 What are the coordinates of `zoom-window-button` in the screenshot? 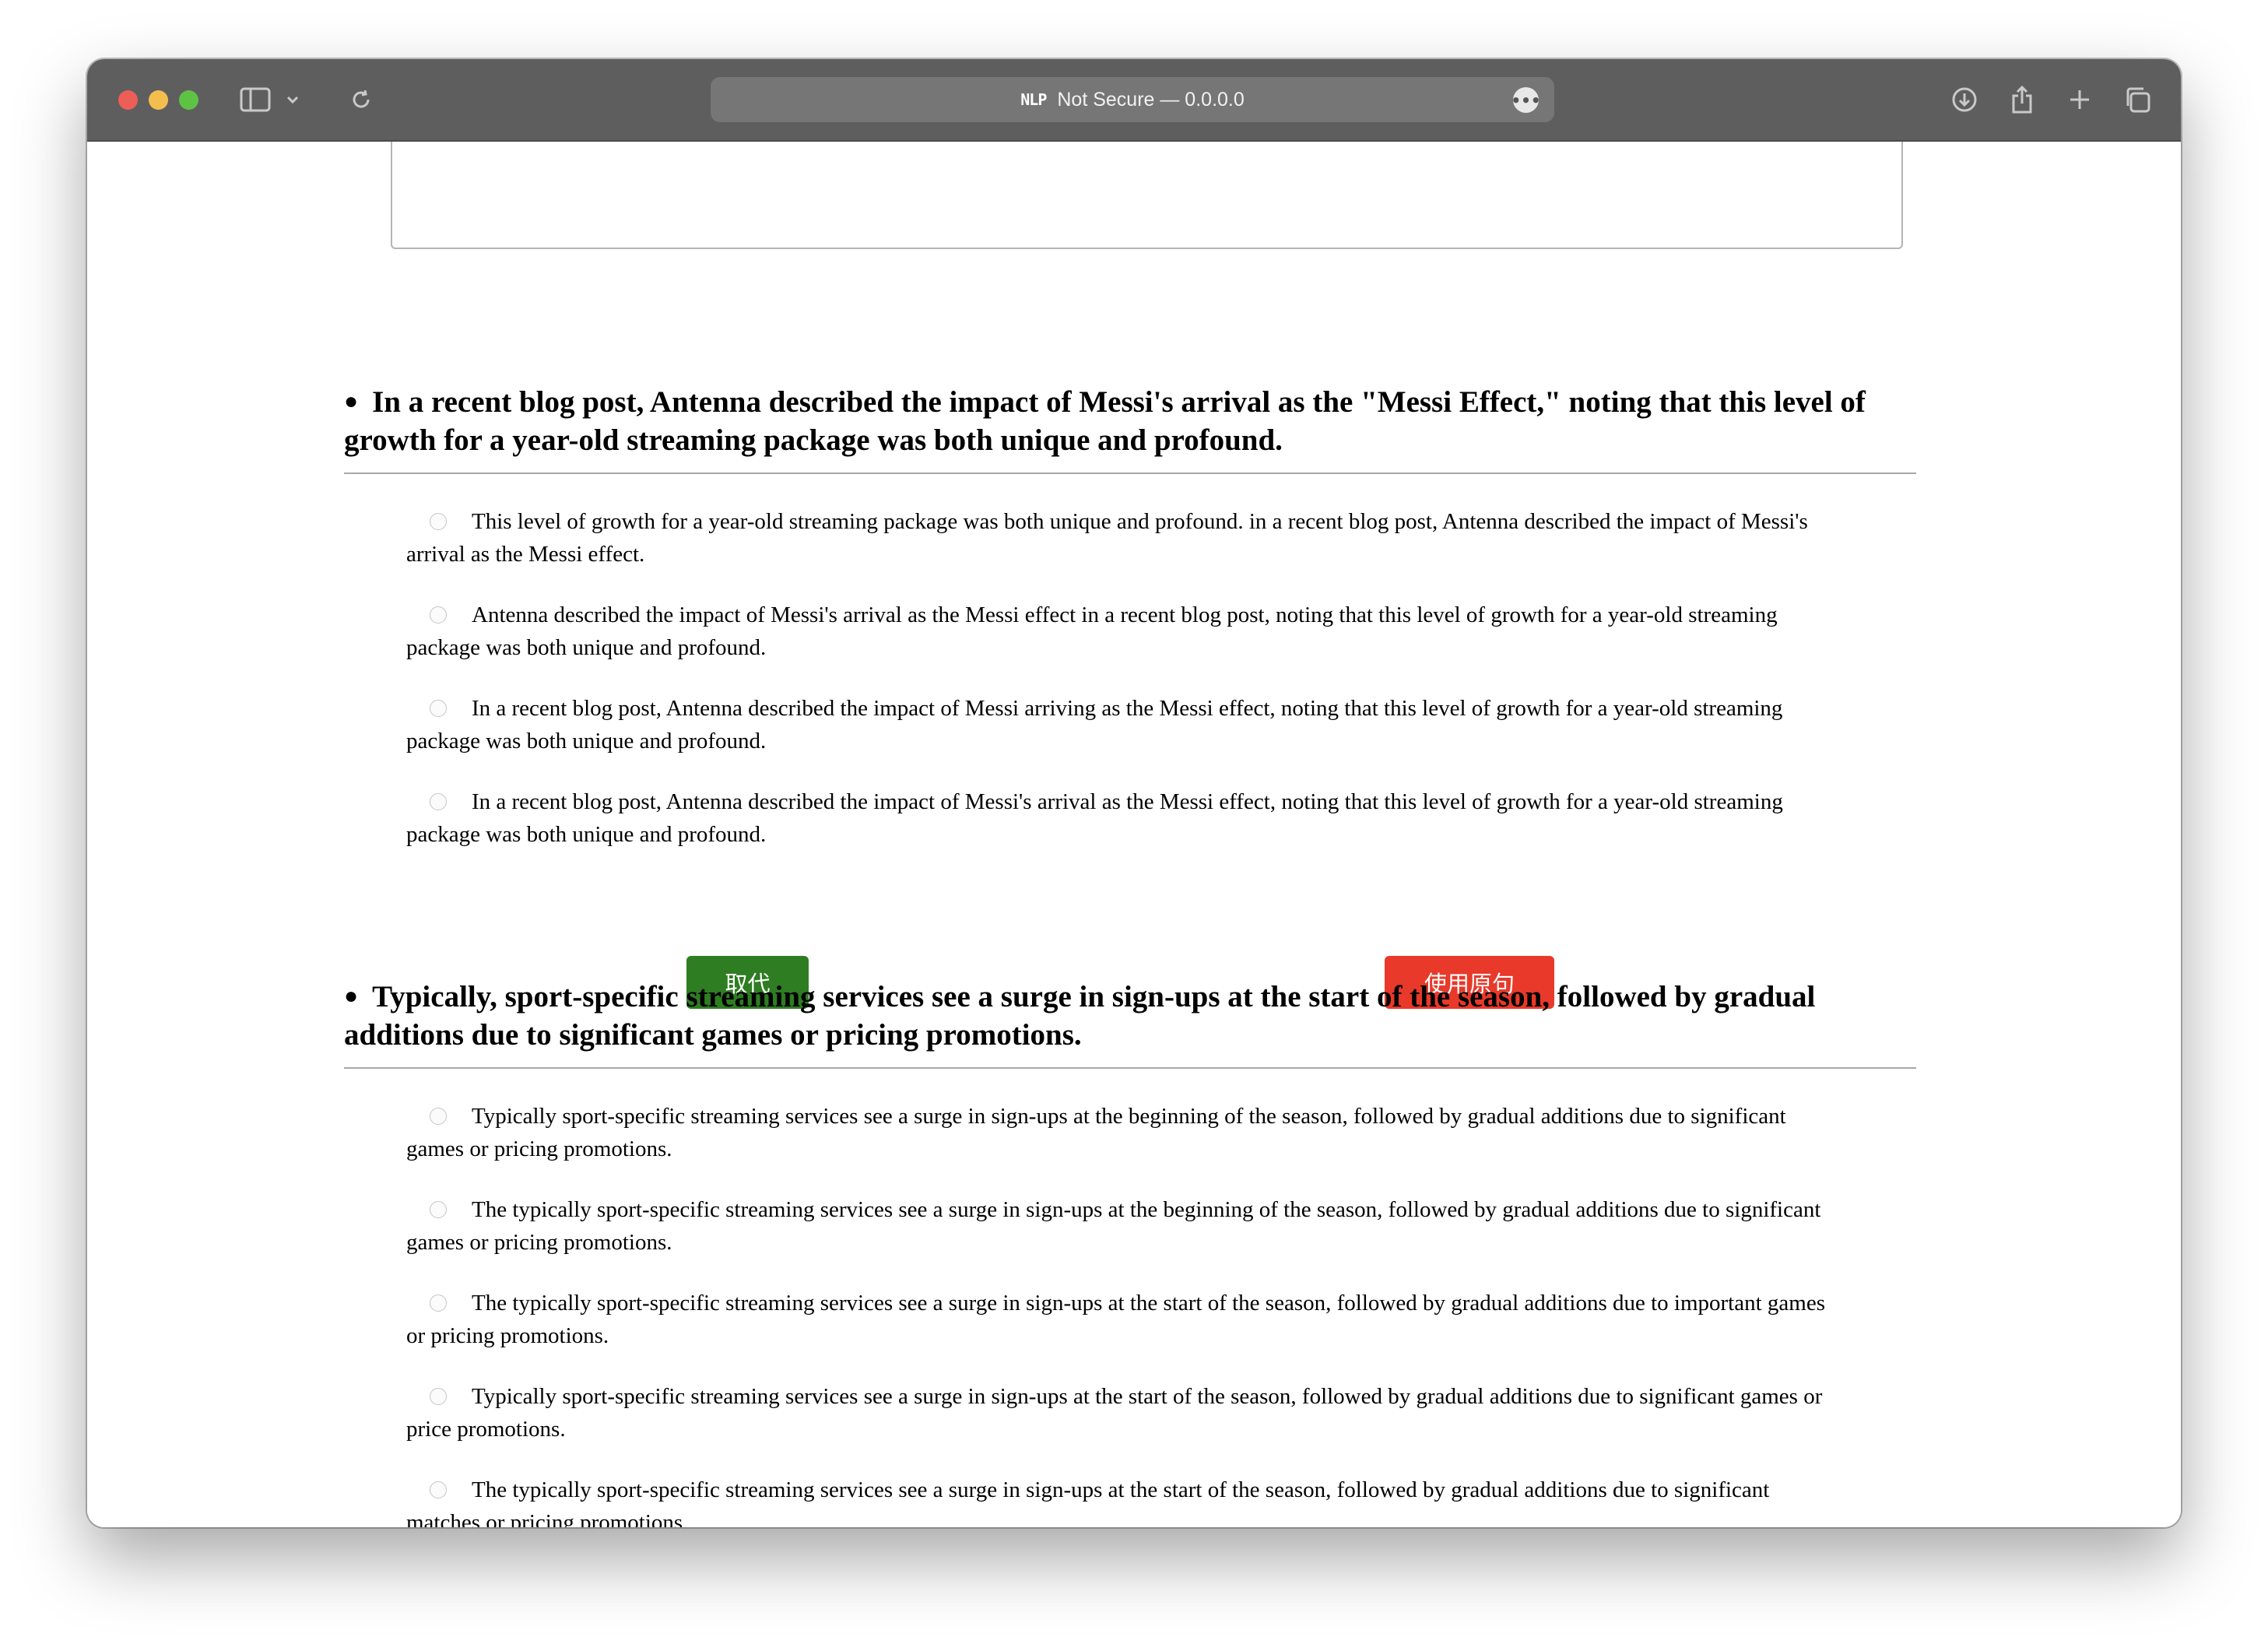 It's located at (188, 100).